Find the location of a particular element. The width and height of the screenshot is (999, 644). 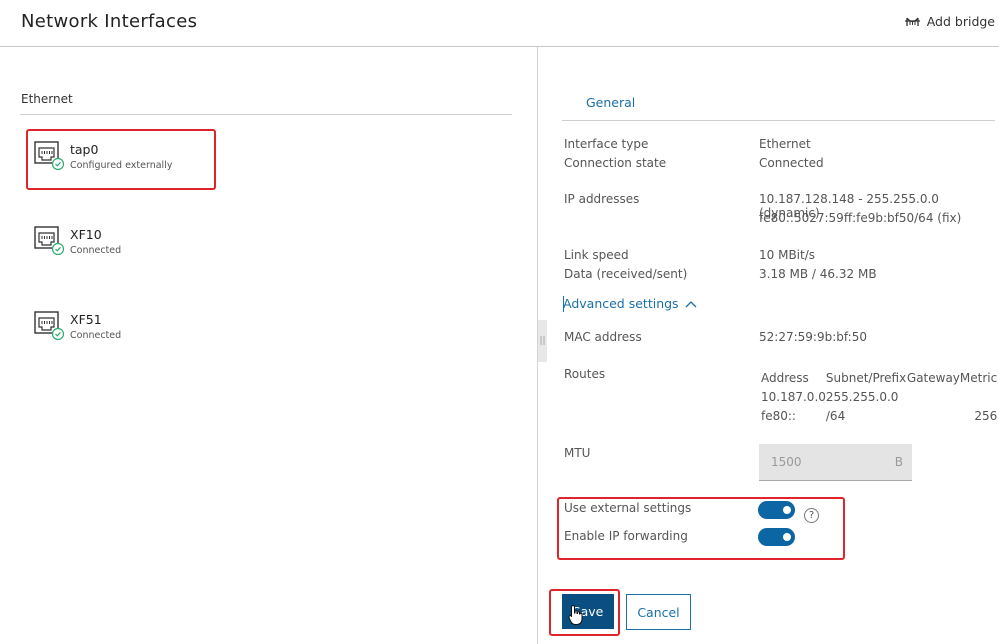

header-bar: Network Interfaces Add bridge is located at coordinates (499, 23).